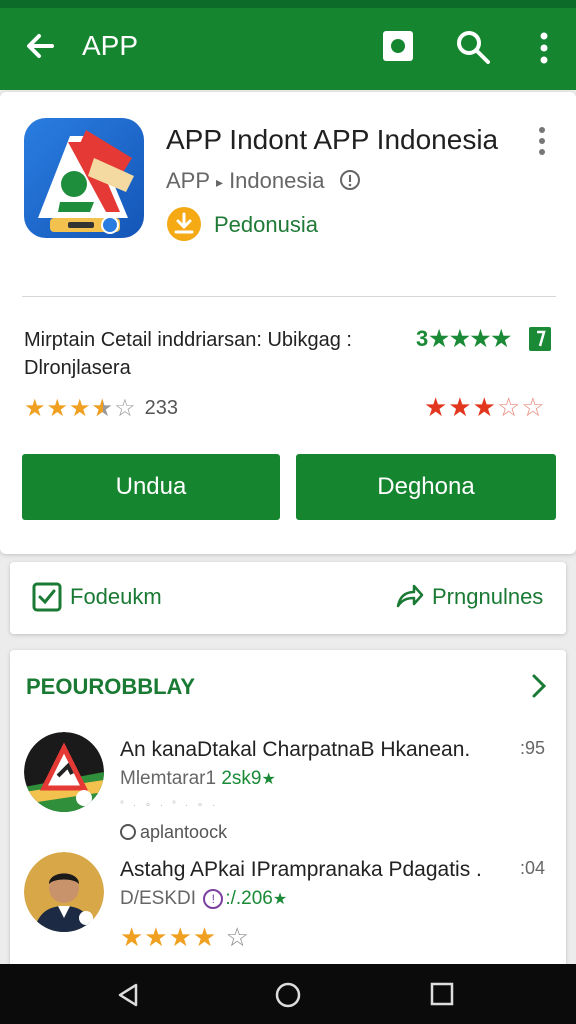 This screenshot has height=1024, width=576. What do you see at coordinates (288, 598) in the screenshot?
I see `actions-card: Fodeukm Prngnulnes` at bounding box center [288, 598].